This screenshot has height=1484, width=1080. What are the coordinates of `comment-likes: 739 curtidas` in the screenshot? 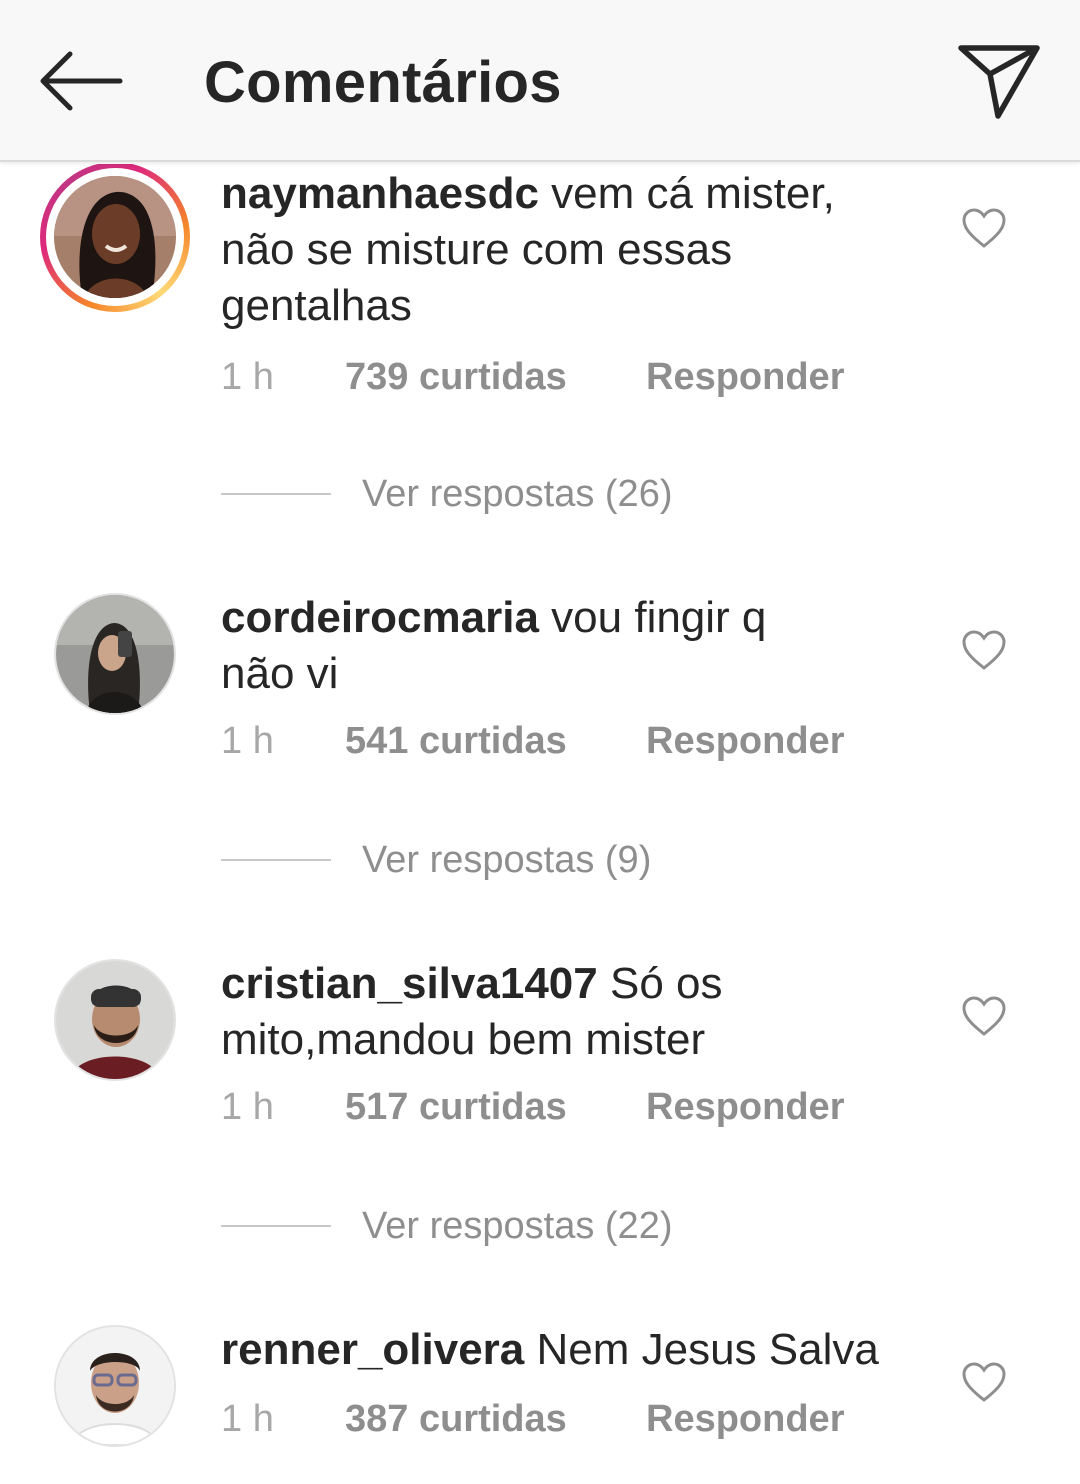 It's located at (456, 377).